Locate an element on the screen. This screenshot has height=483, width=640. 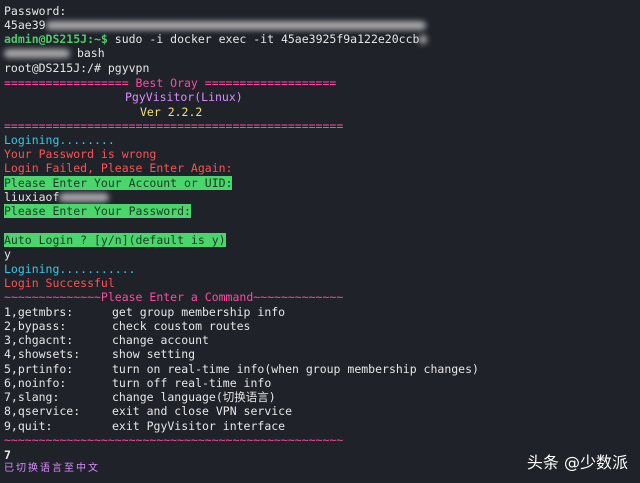
menu-item-desc: change language(切换语言) is located at coordinates (194, 397).